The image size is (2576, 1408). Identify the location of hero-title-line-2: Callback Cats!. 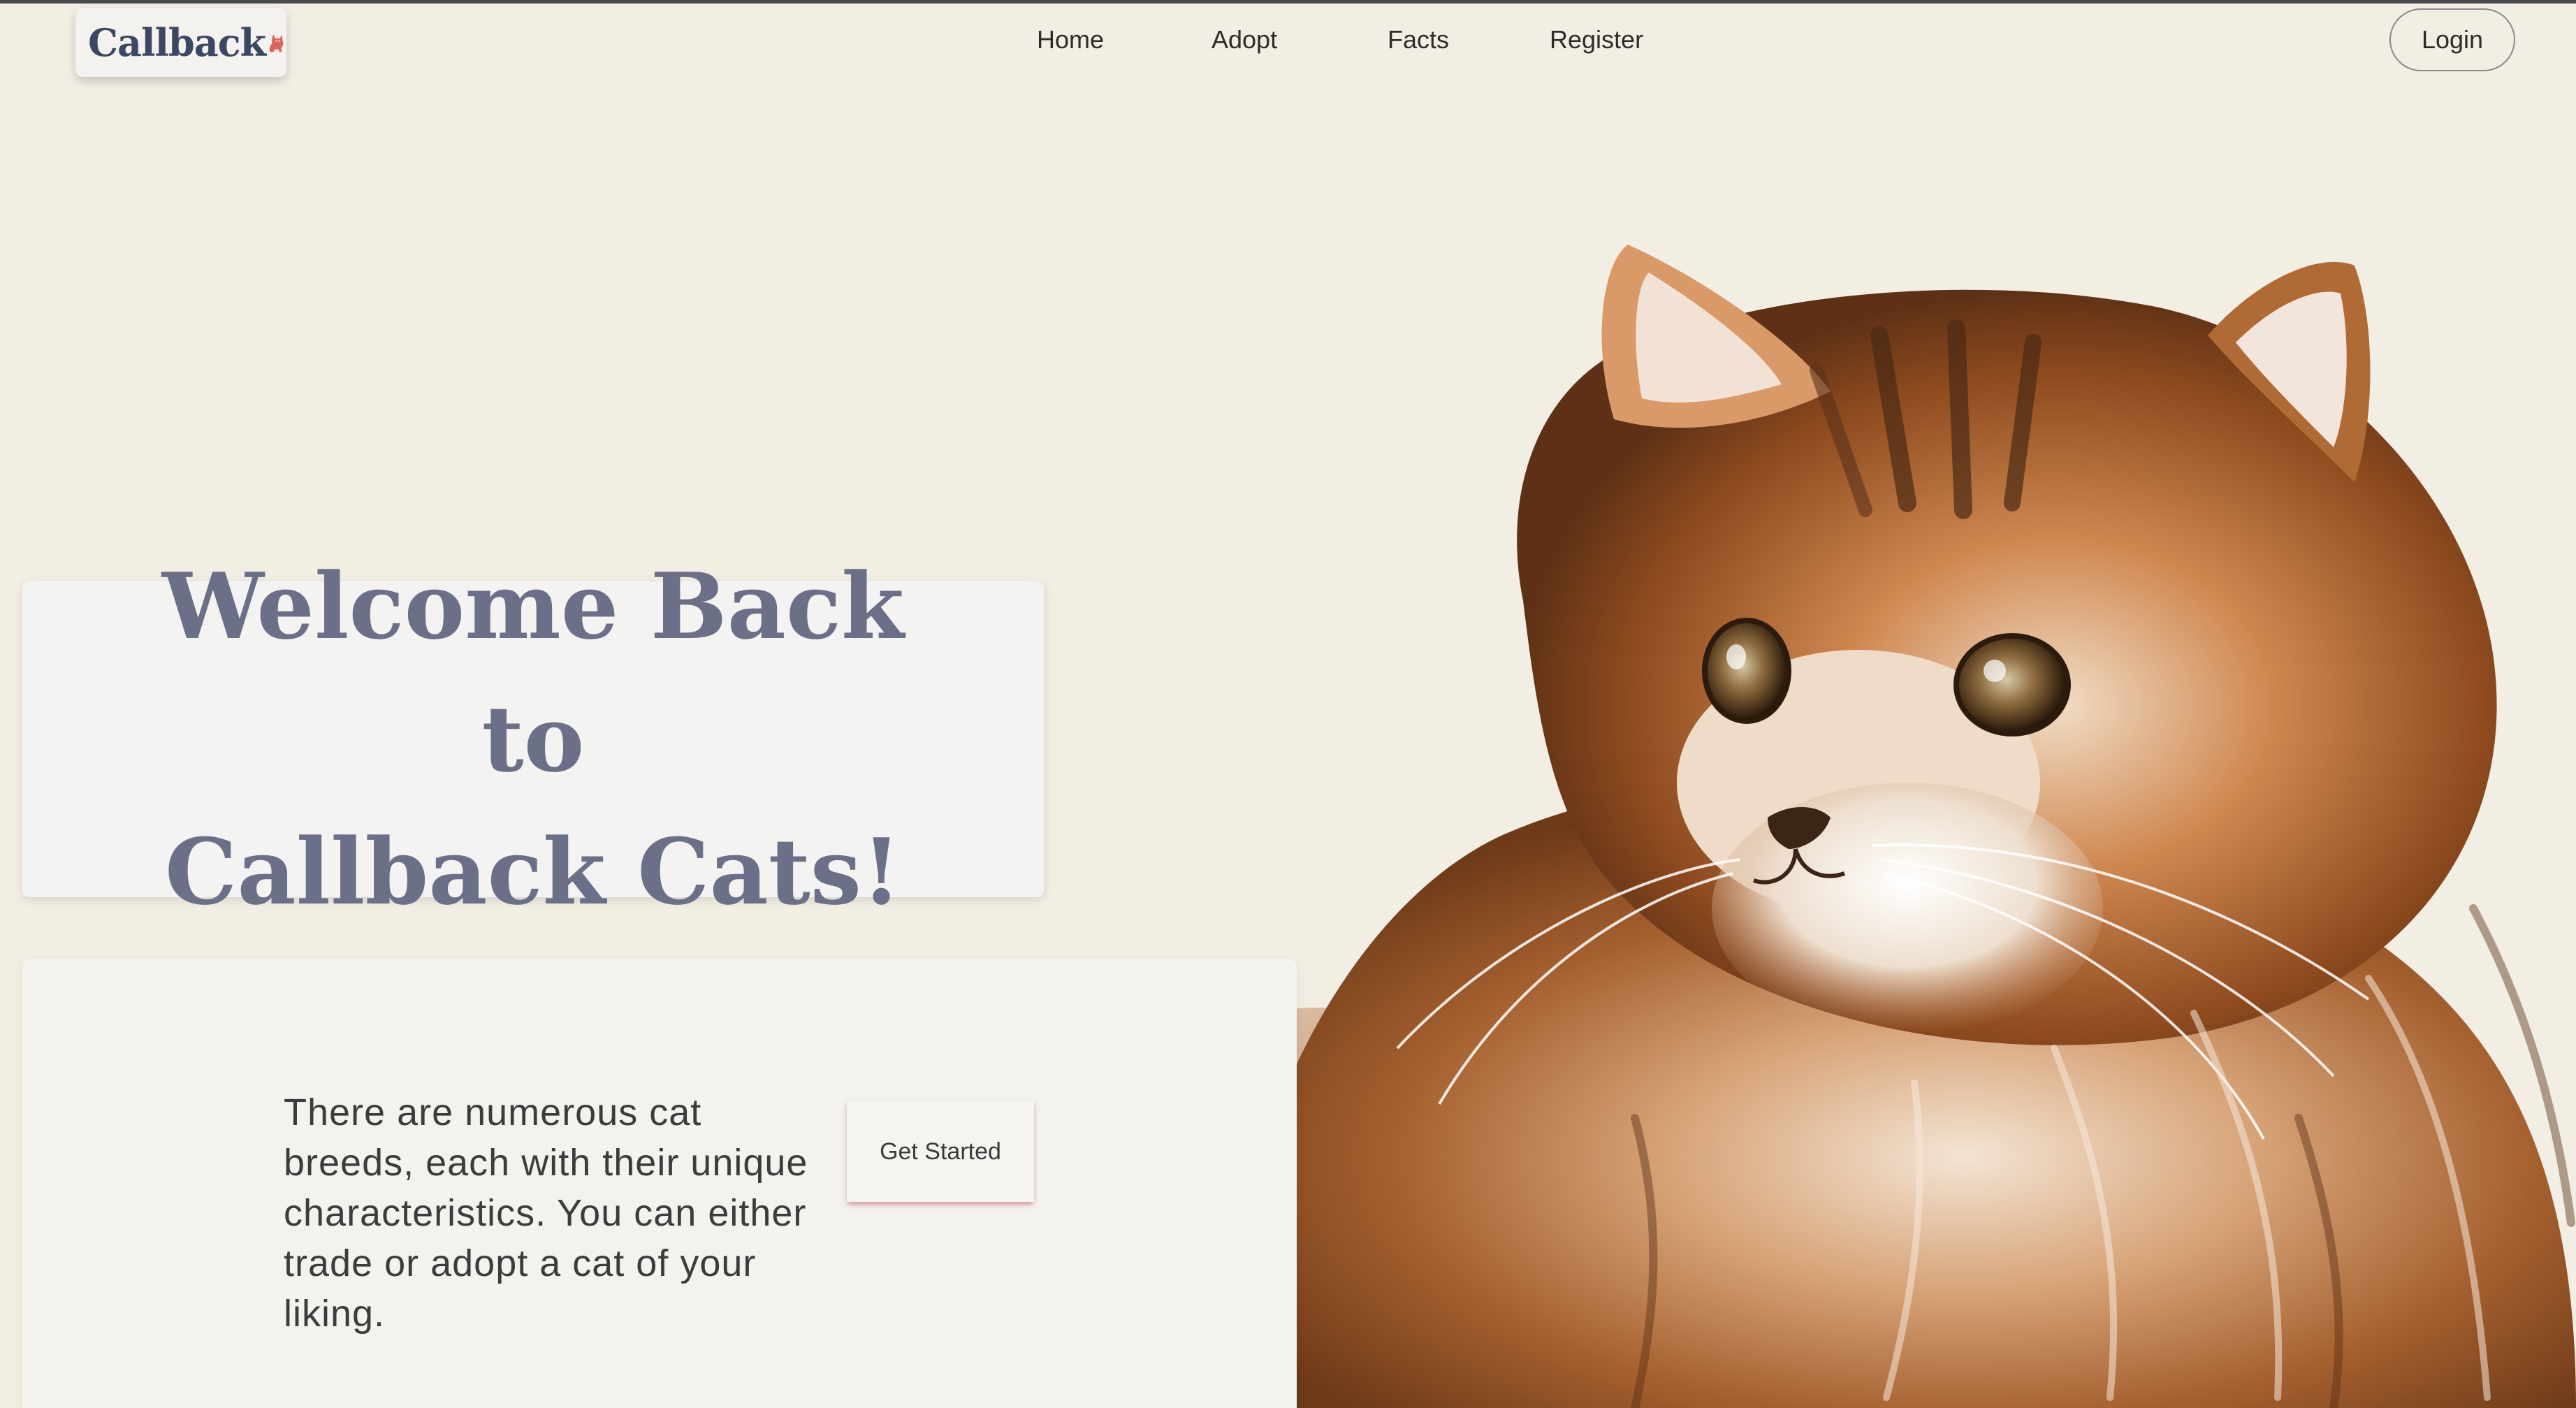
(533, 872).